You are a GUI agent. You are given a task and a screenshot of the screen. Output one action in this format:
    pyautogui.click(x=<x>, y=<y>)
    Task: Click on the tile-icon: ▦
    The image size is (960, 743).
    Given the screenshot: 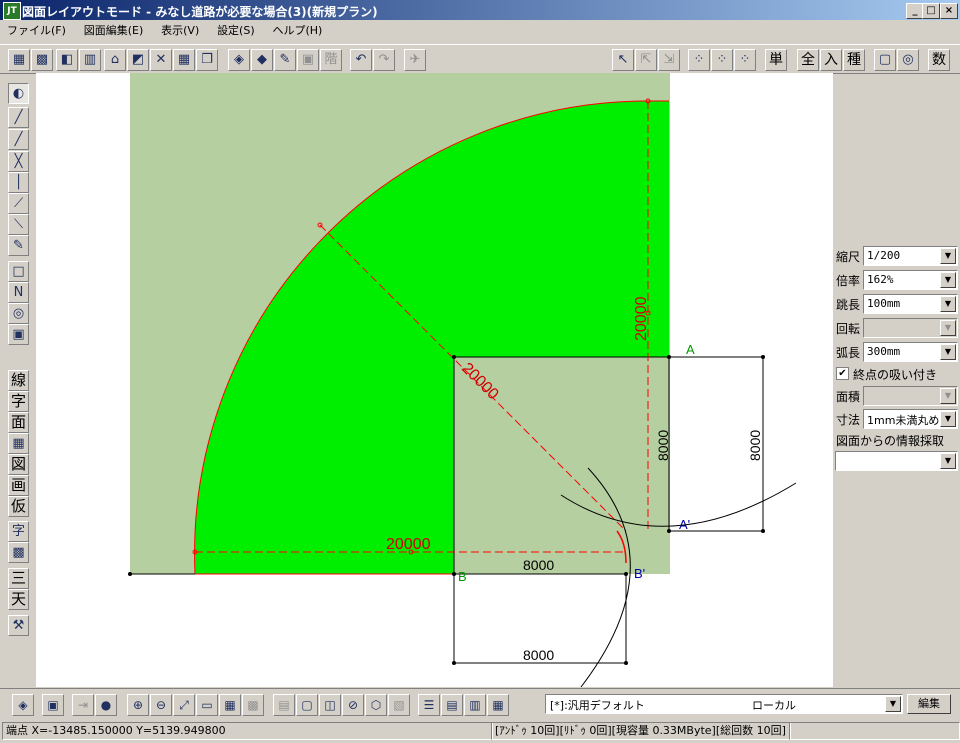 What is the action you would take?
    pyautogui.click(x=184, y=60)
    